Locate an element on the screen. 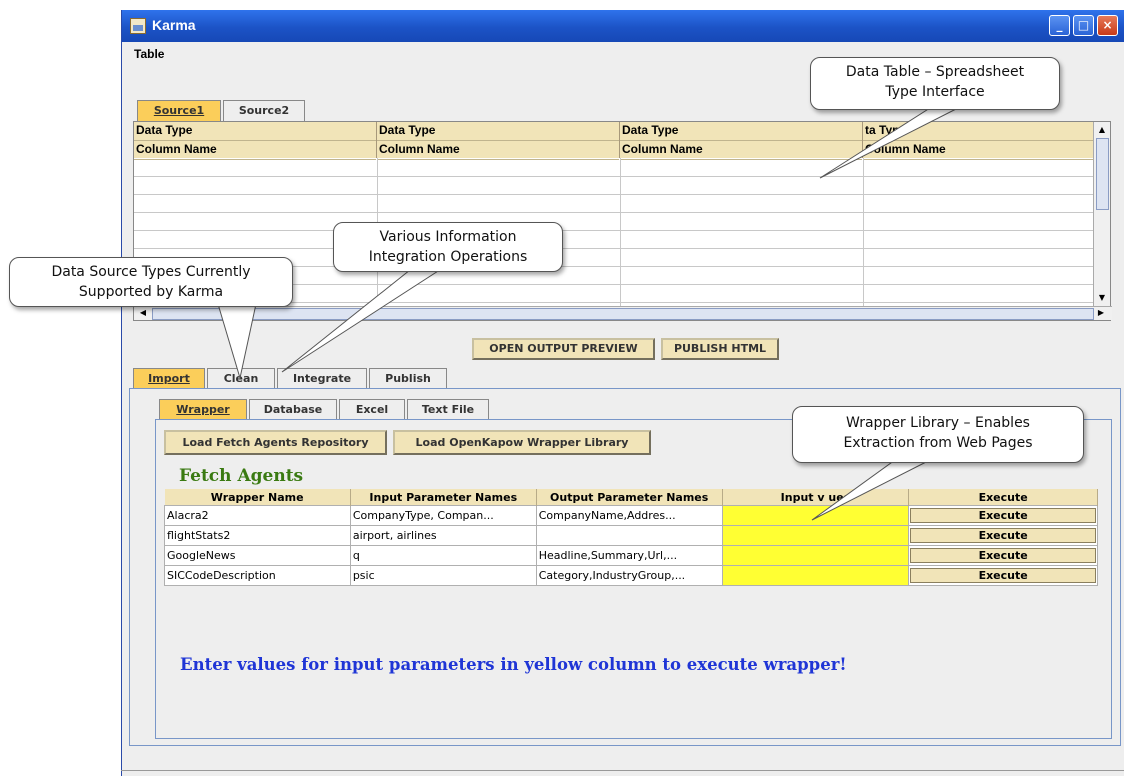  pointer-operations is located at coordinates (367, 317).